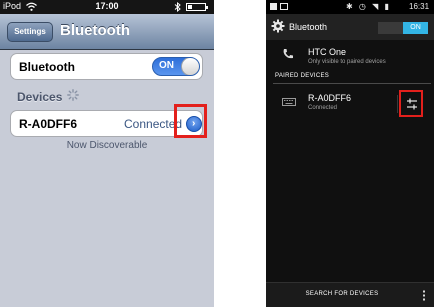  What do you see at coordinates (424, 295) in the screenshot?
I see `overflow-menu-icon` at bounding box center [424, 295].